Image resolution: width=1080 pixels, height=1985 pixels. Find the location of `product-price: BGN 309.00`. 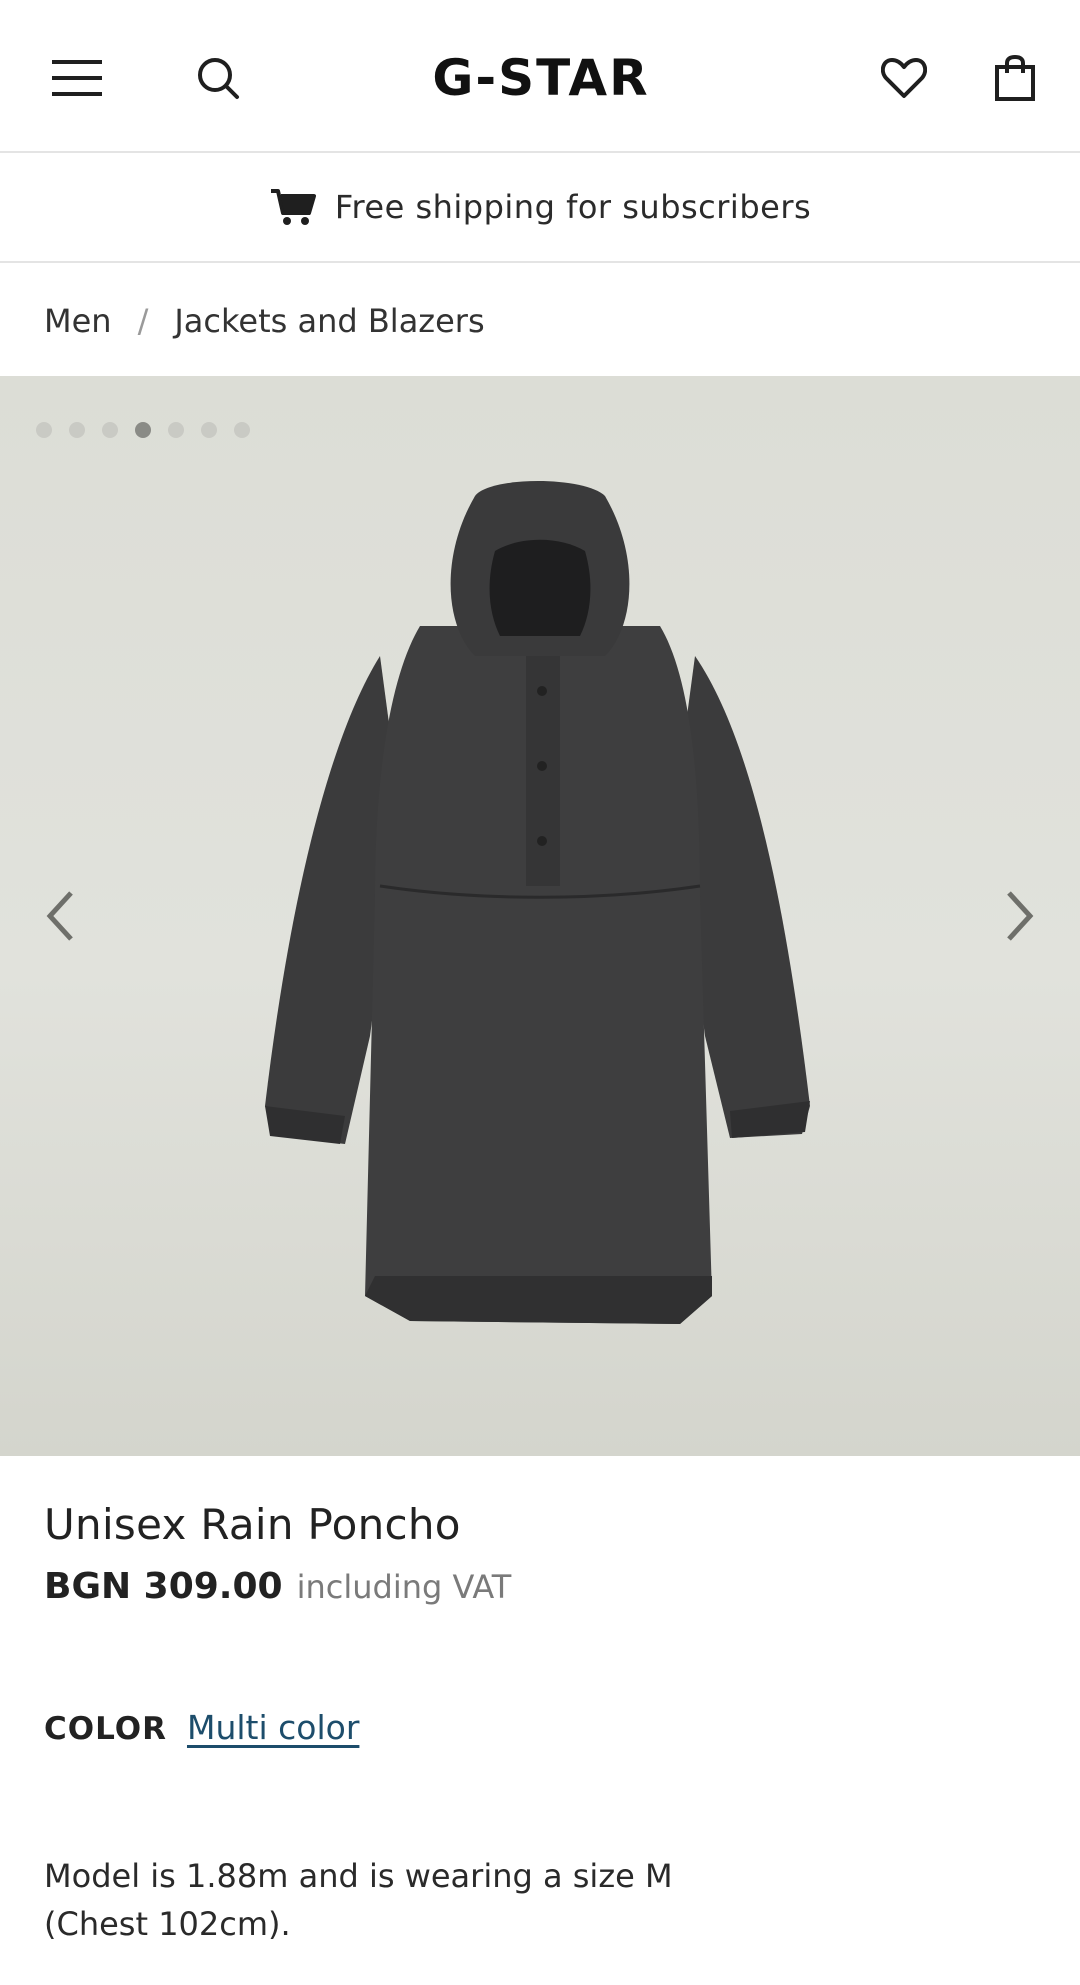

product-price: BGN 309.00 is located at coordinates (163, 1586).